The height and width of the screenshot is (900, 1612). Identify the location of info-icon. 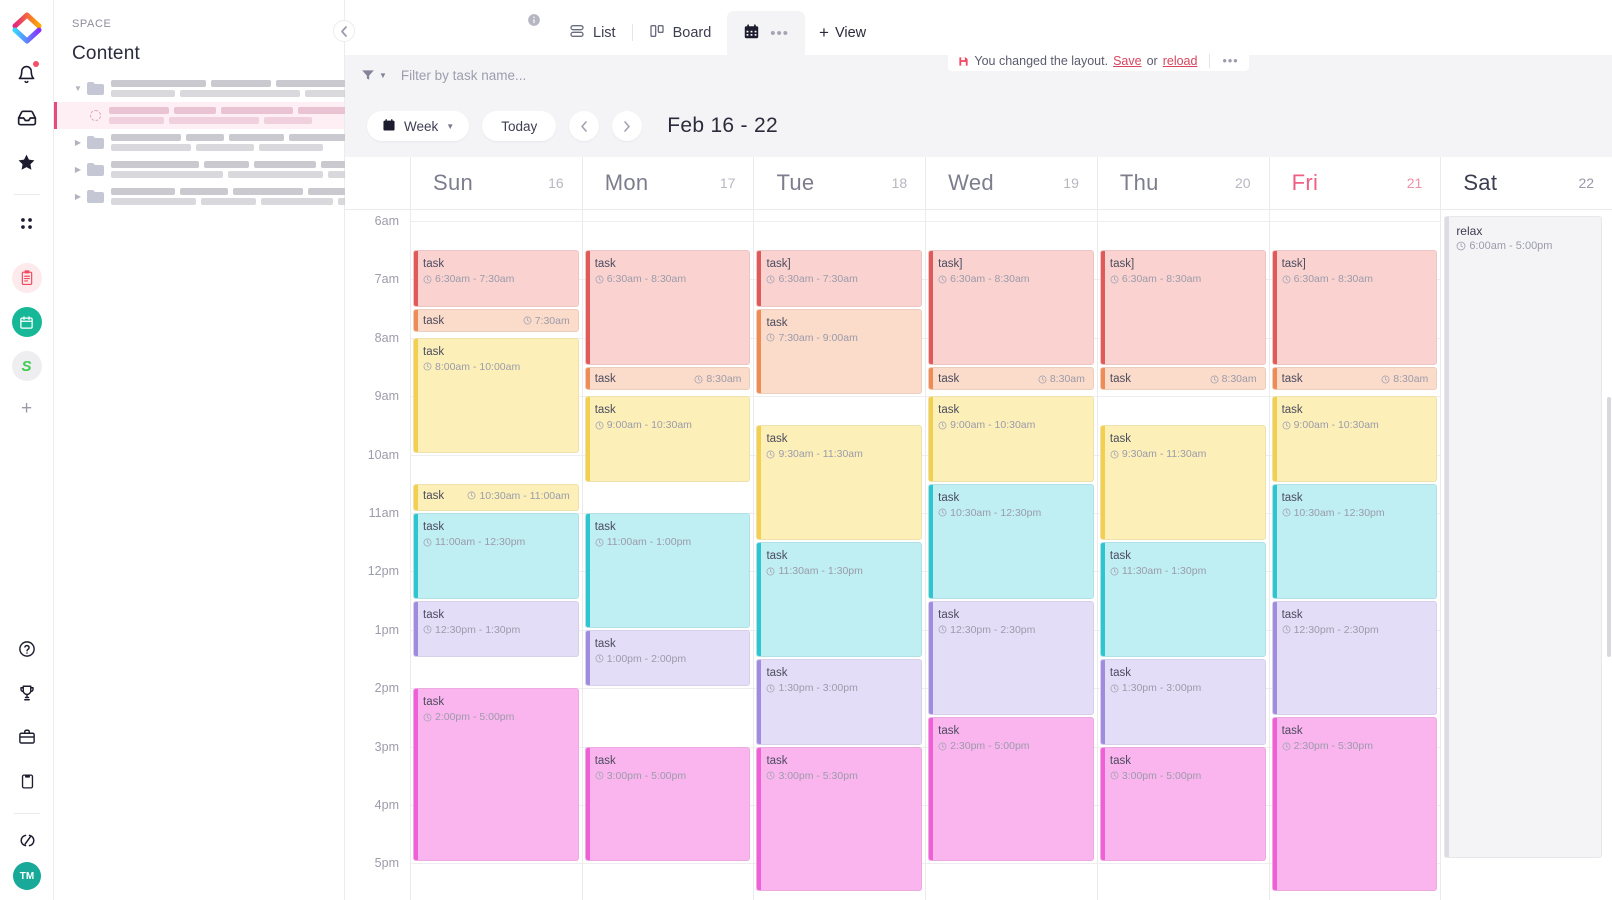
(534, 27).